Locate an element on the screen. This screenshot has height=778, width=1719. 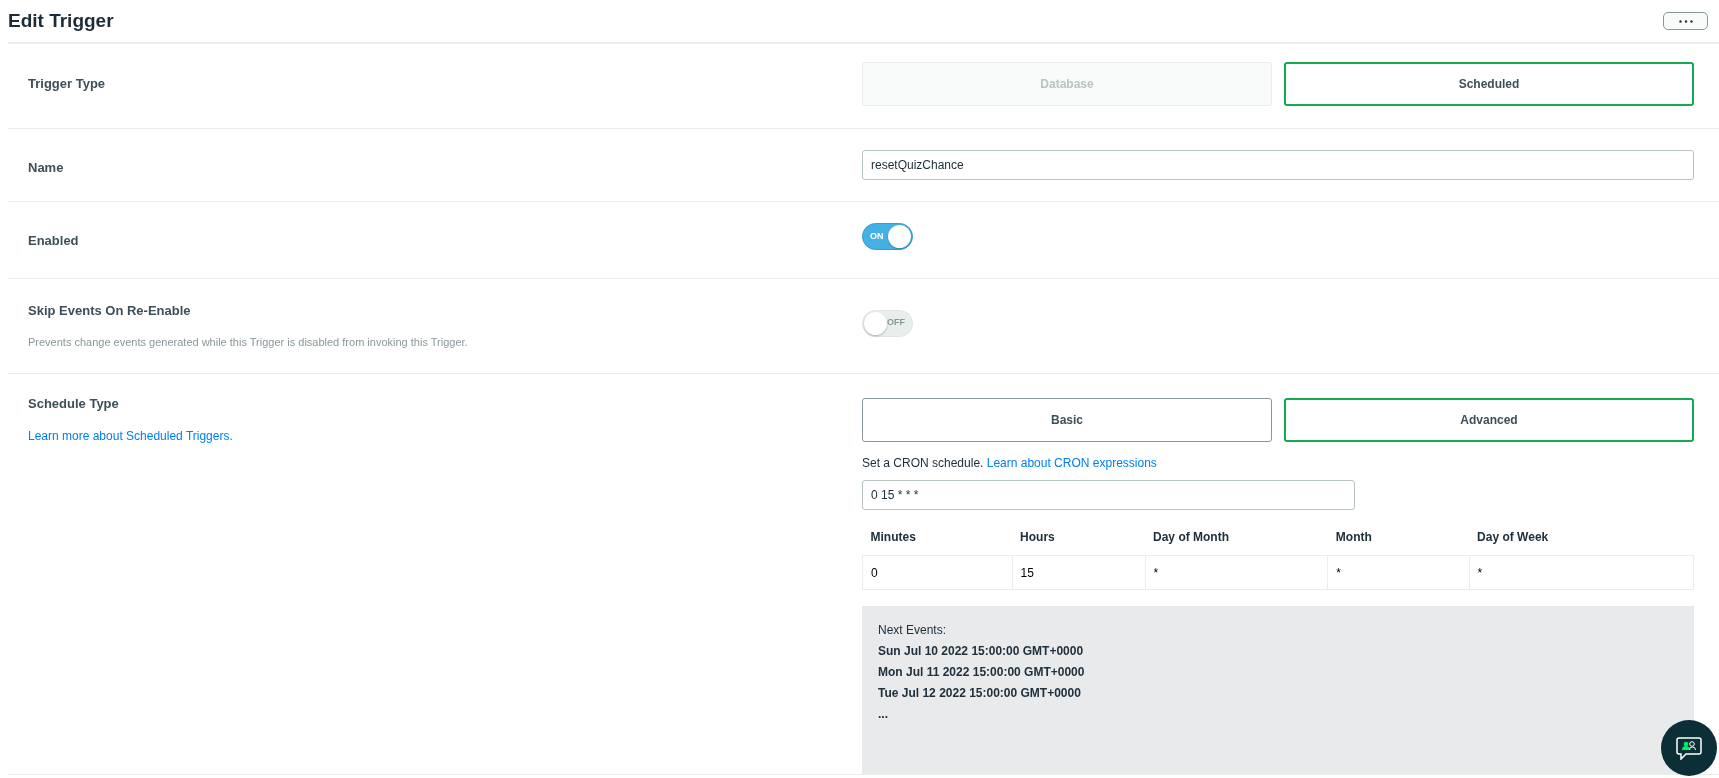
field-description: Prevents change events generated while this Trigger is disabled from invoking this Trigger. is located at coordinates (248, 342).